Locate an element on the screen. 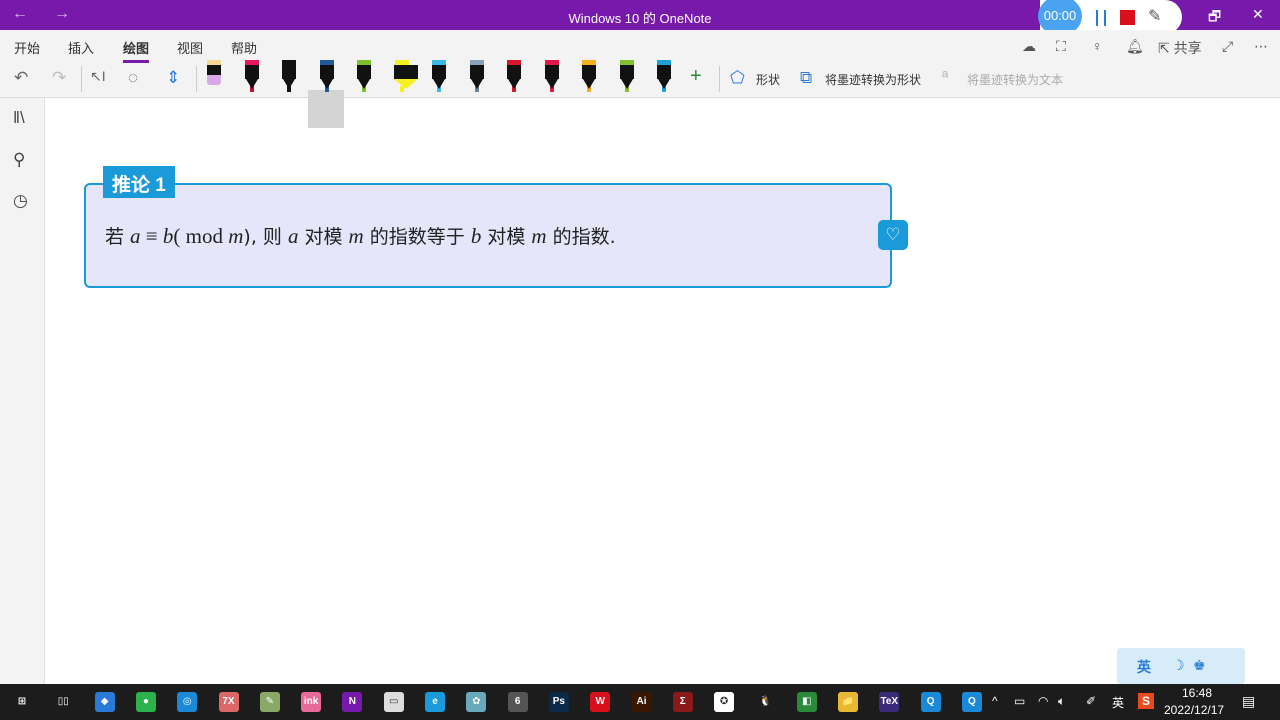 The height and width of the screenshot is (720, 1280). taskbar-browser-icon: ◎ is located at coordinates (187, 702).